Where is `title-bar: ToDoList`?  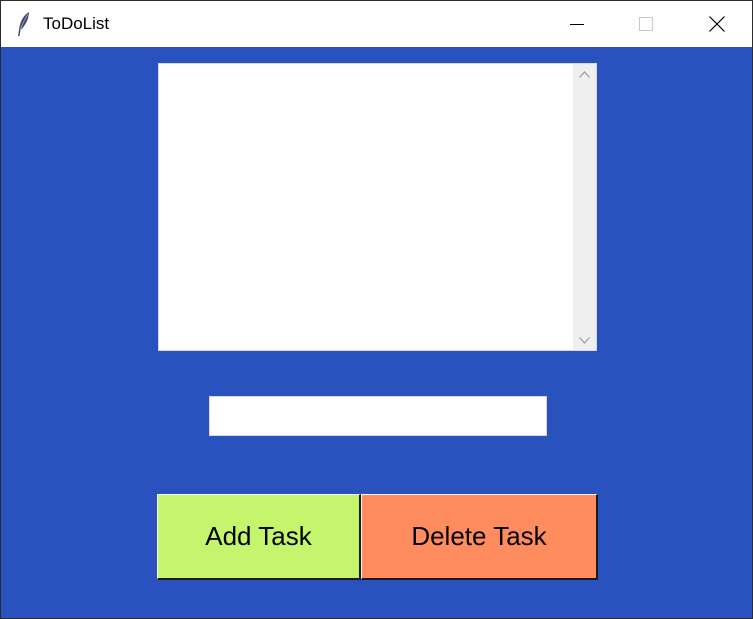 title-bar: ToDoList is located at coordinates (376, 24).